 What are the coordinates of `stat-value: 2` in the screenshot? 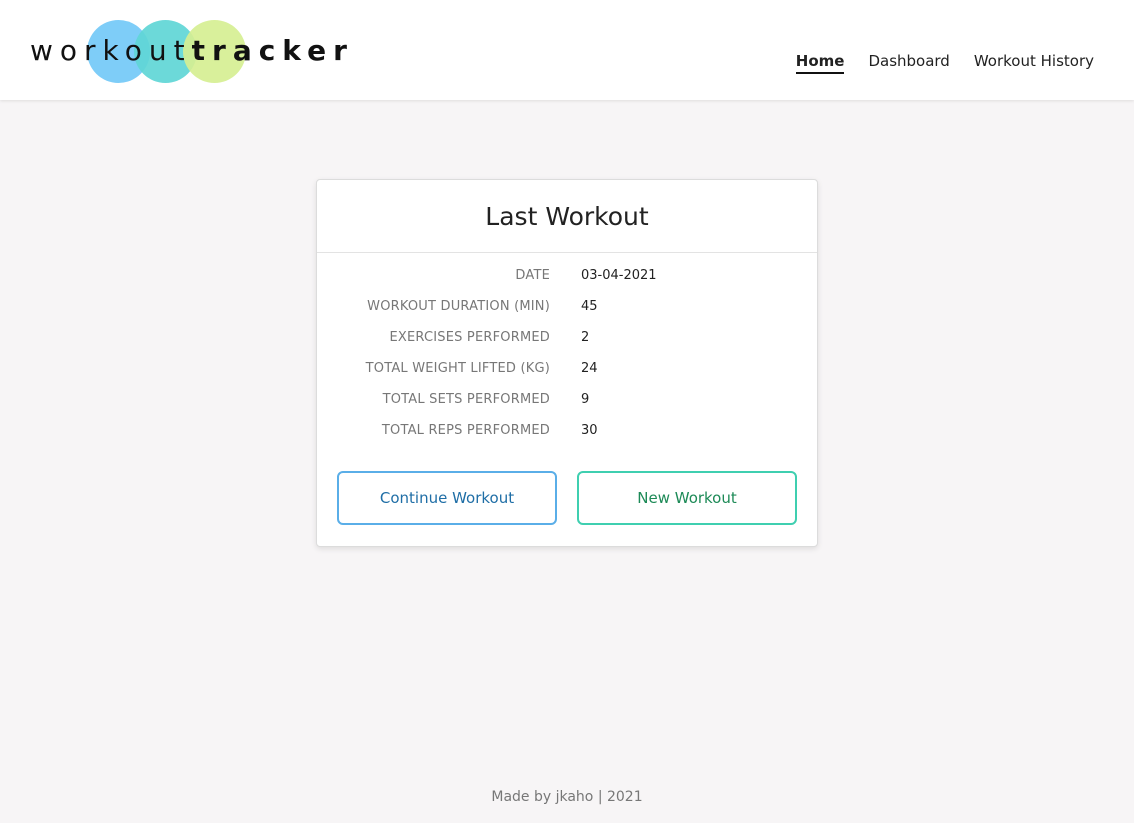 It's located at (585, 337).